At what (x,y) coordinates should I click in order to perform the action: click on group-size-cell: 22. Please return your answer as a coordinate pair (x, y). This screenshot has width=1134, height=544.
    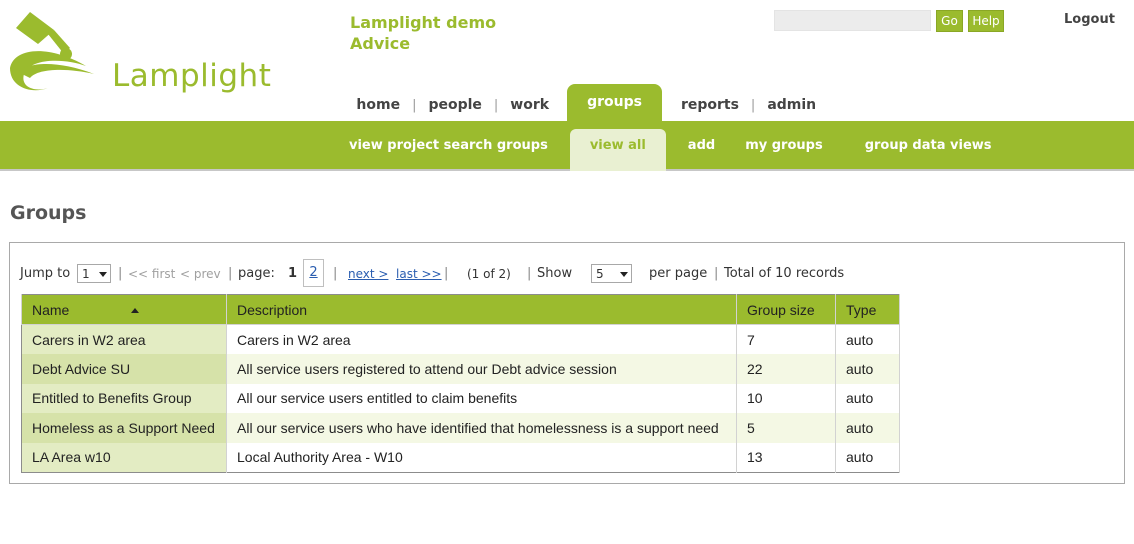
    Looking at the image, I should click on (786, 369).